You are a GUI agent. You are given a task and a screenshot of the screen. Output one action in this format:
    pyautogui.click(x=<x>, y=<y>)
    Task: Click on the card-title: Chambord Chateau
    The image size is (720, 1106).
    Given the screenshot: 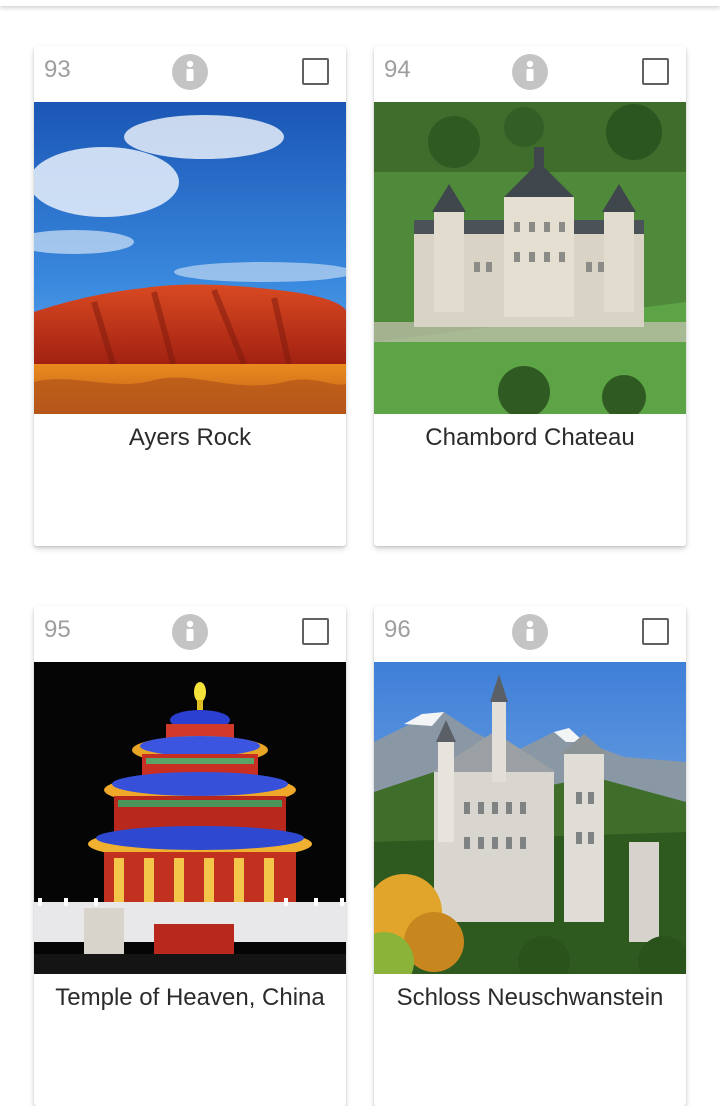 What is the action you would take?
    pyautogui.click(x=530, y=437)
    